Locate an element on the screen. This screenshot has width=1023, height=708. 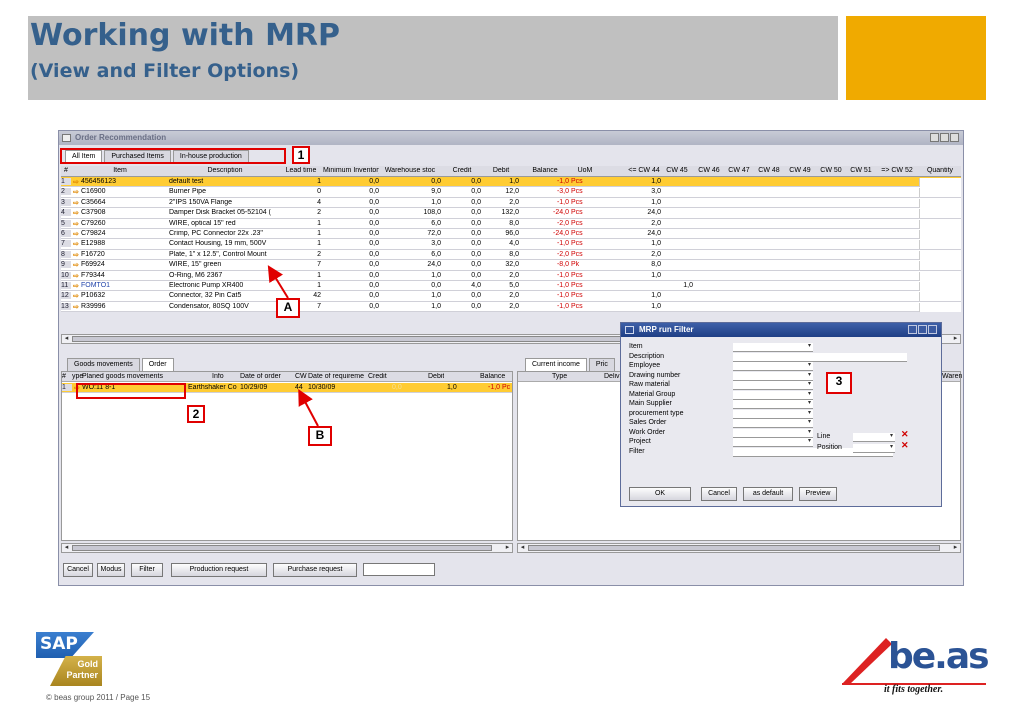
arrow-a is located at coordinates (278, 282).